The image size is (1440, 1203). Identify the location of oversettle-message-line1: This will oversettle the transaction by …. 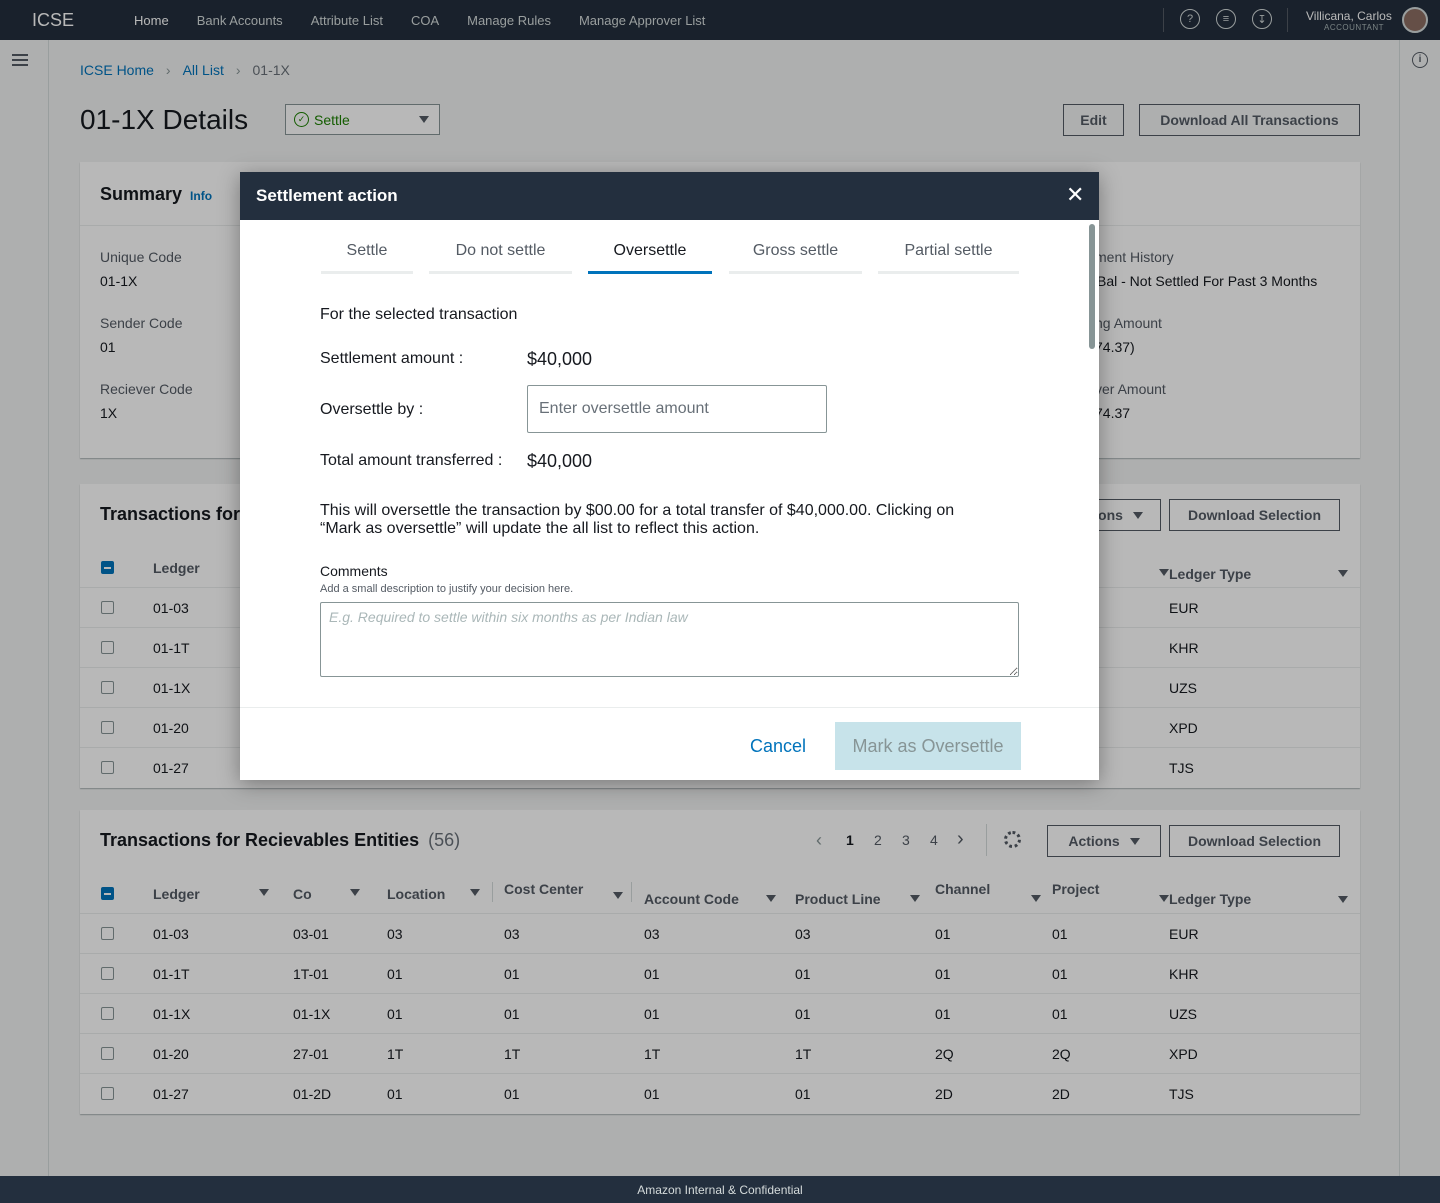
(637, 510).